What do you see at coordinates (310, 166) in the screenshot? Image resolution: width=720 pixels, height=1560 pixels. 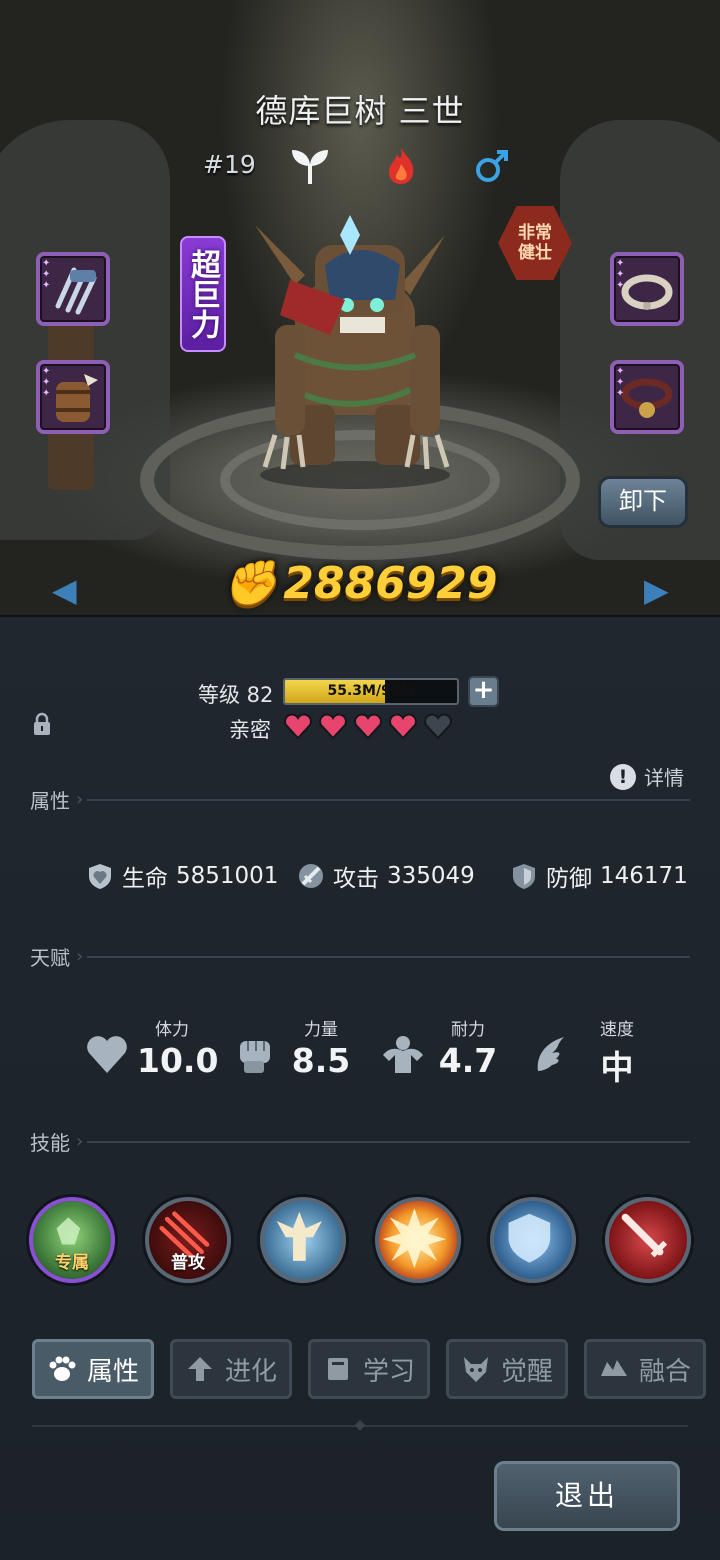 I see `sprout-icon` at bounding box center [310, 166].